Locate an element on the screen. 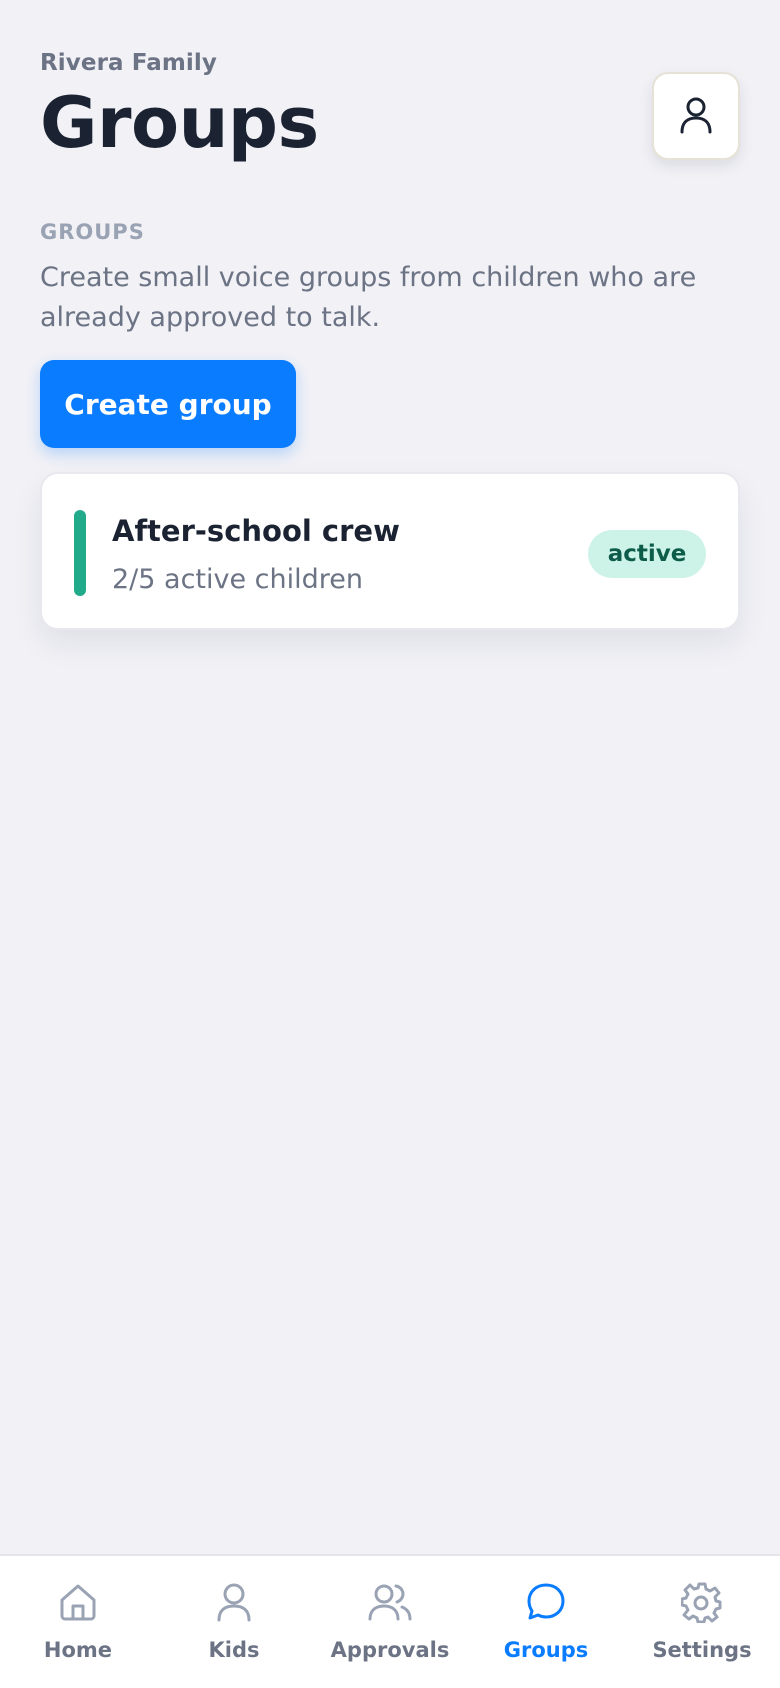 The width and height of the screenshot is (780, 1688). family-name: Rivera Family is located at coordinates (128, 63).